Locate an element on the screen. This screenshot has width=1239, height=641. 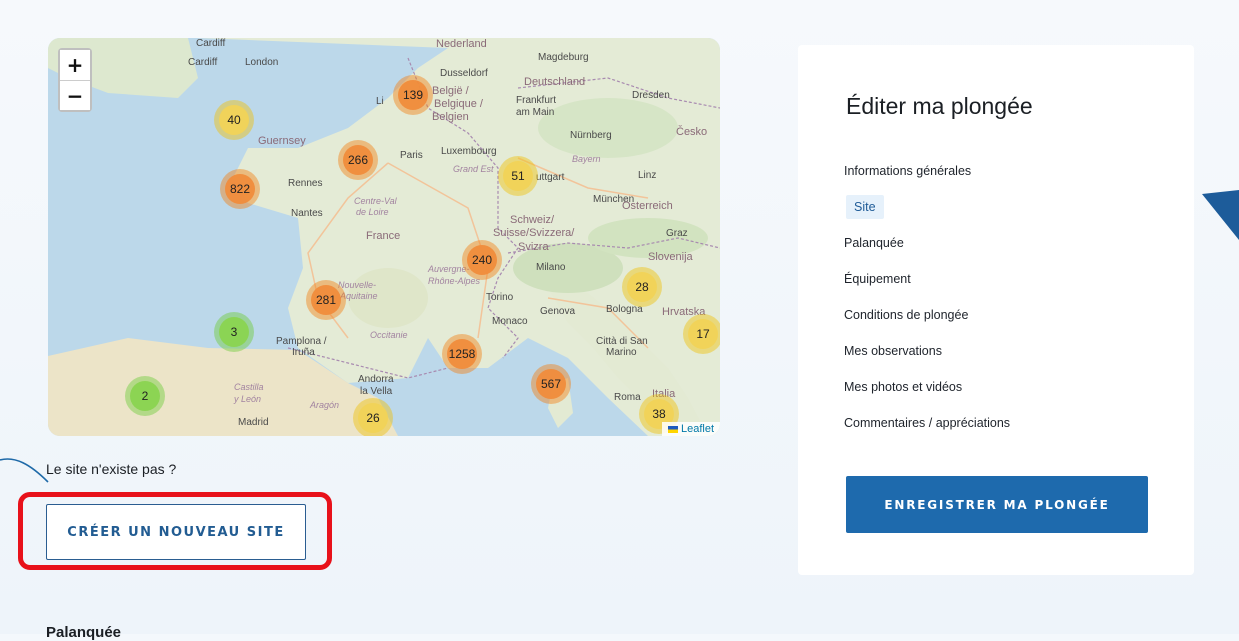
zoom-out-button: − is located at coordinates (75, 95).